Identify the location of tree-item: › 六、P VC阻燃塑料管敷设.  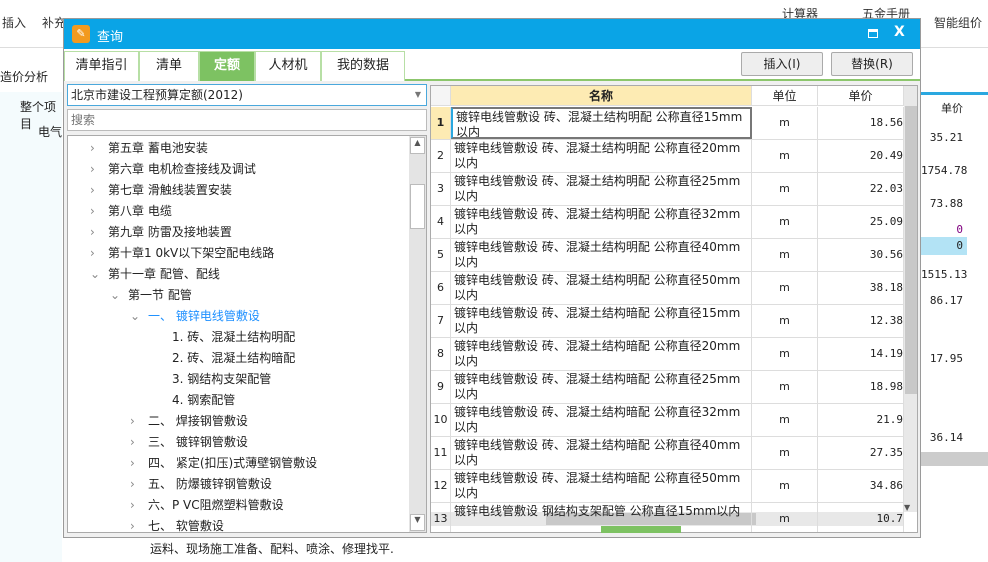
(207, 505).